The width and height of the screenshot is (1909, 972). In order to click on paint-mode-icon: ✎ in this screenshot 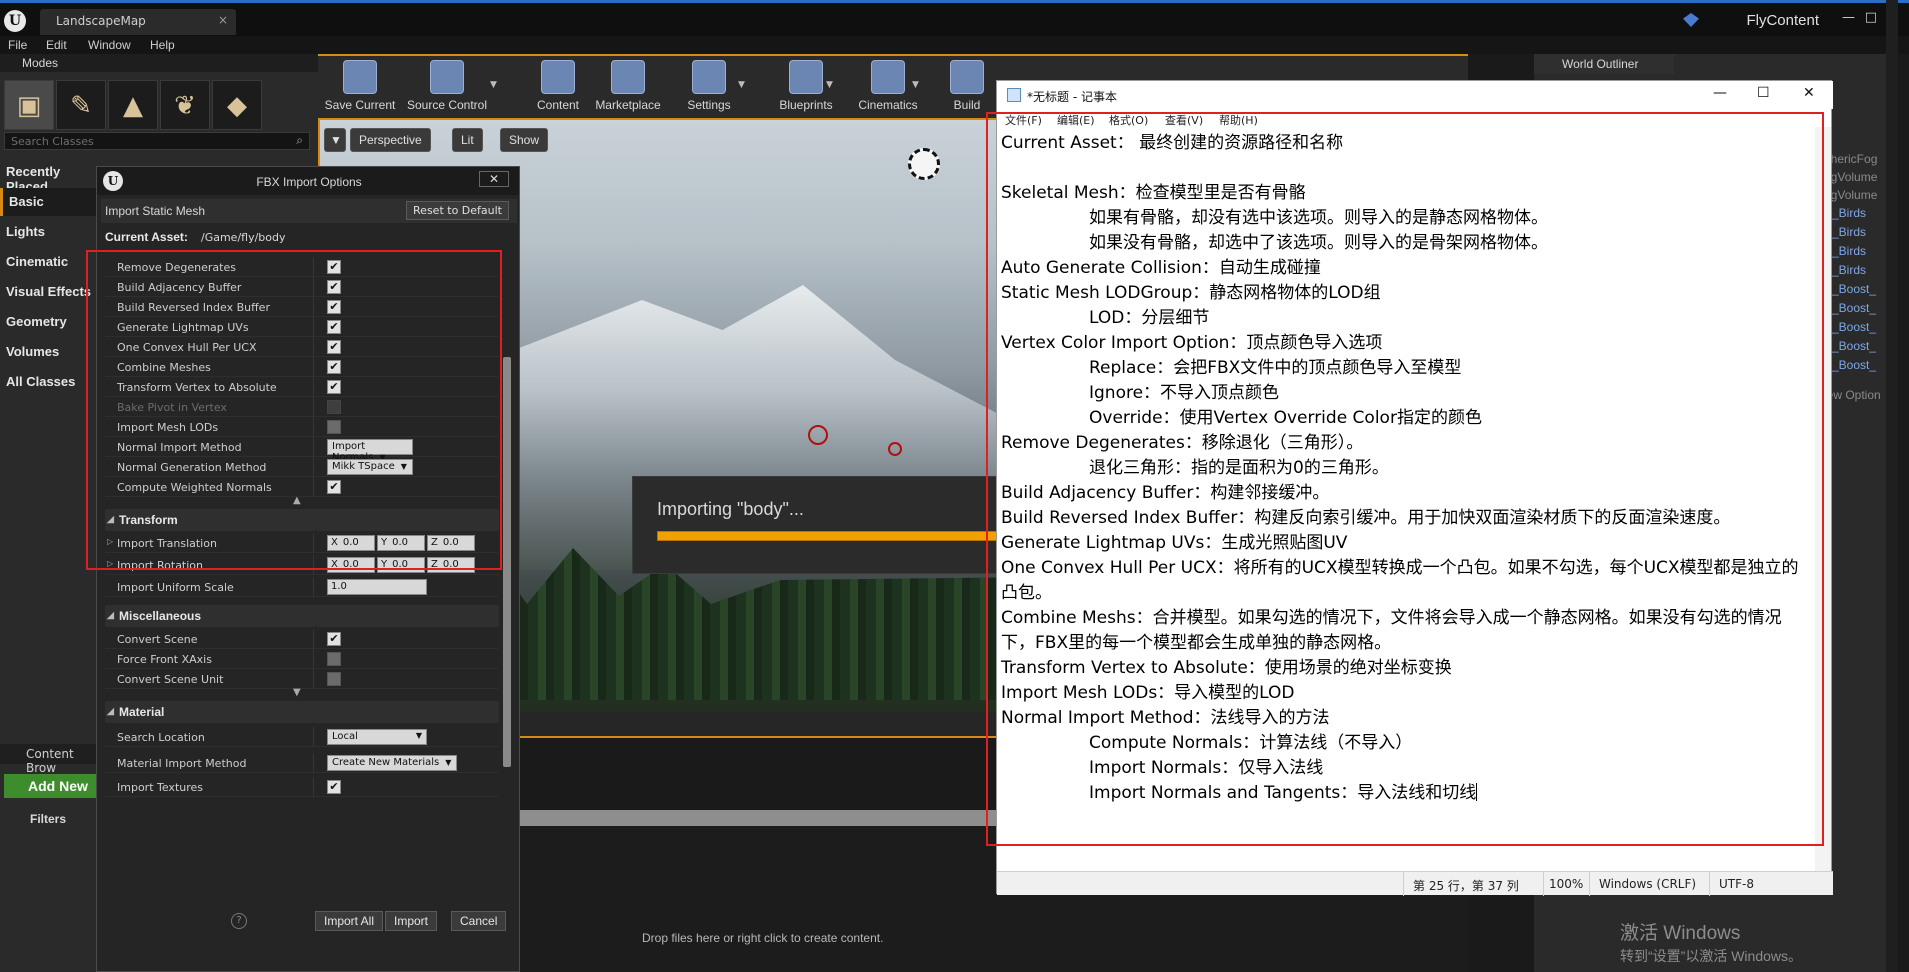, I will do `click(81, 105)`.